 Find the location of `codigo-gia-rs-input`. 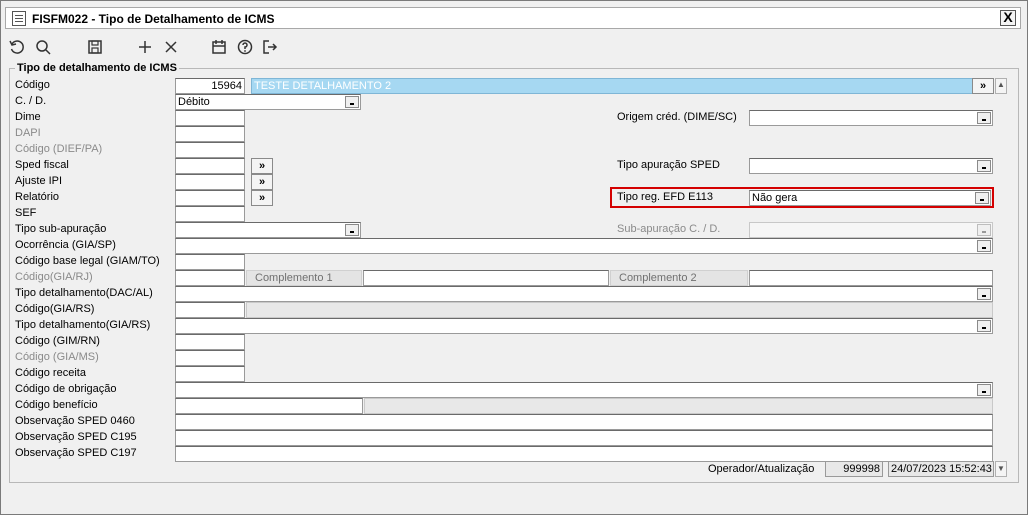

codigo-gia-rs-input is located at coordinates (210, 310).